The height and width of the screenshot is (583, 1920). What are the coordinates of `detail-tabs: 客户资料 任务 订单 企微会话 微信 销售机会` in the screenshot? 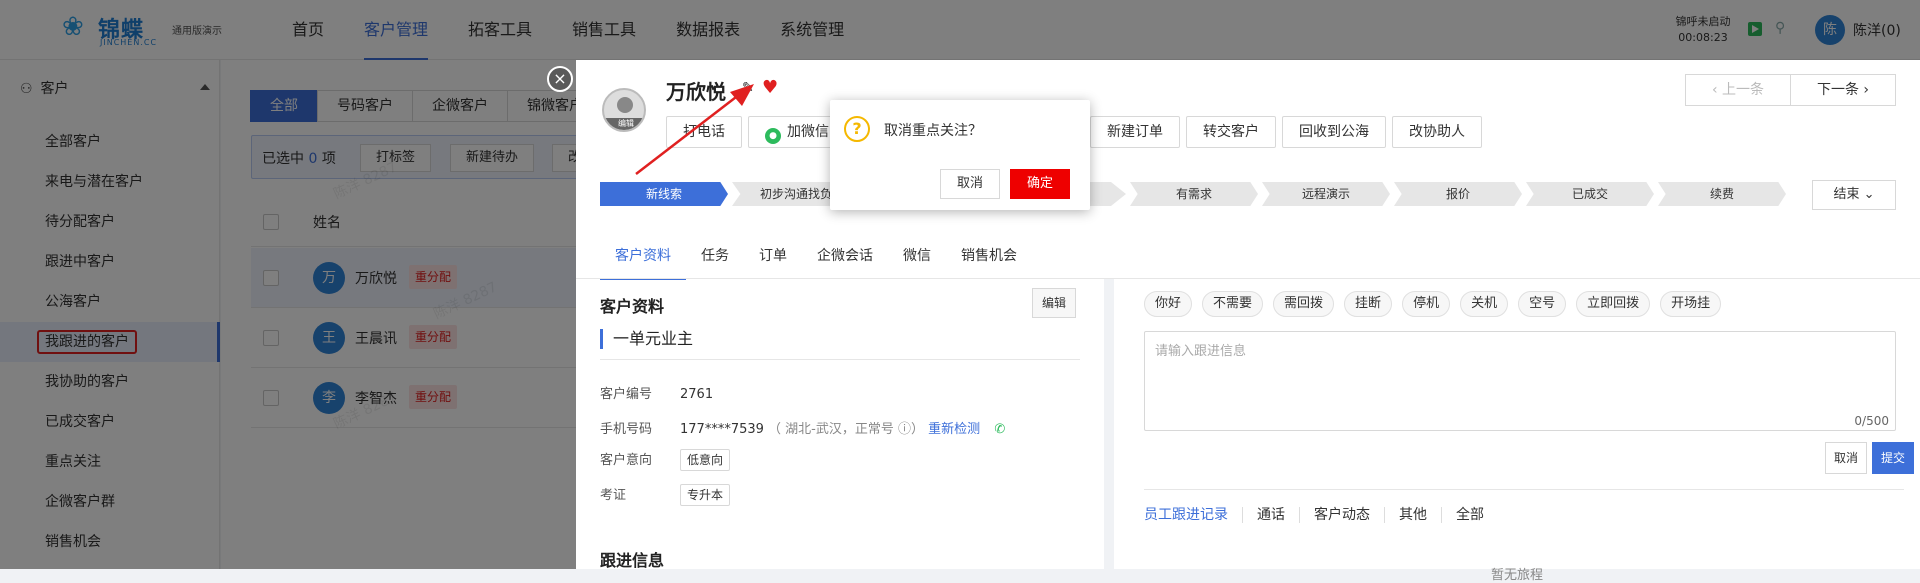 It's located at (816, 260).